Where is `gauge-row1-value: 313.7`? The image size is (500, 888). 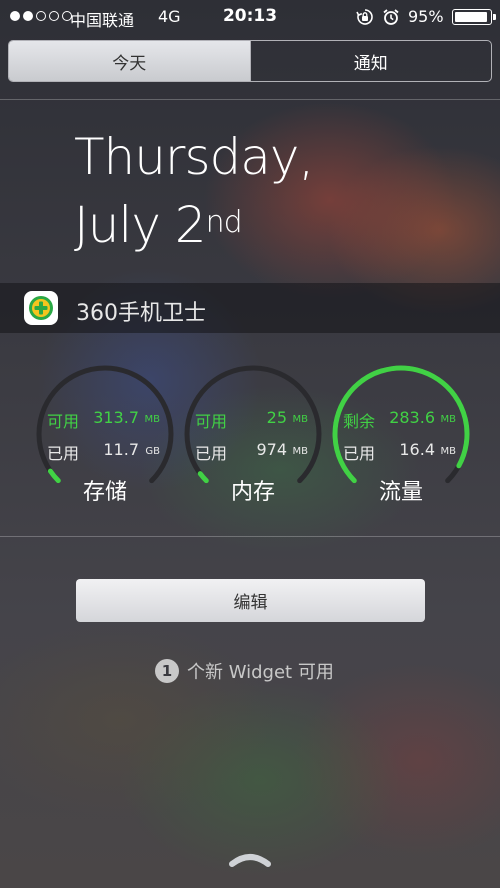 gauge-row1-value: 313.7 is located at coordinates (116, 417).